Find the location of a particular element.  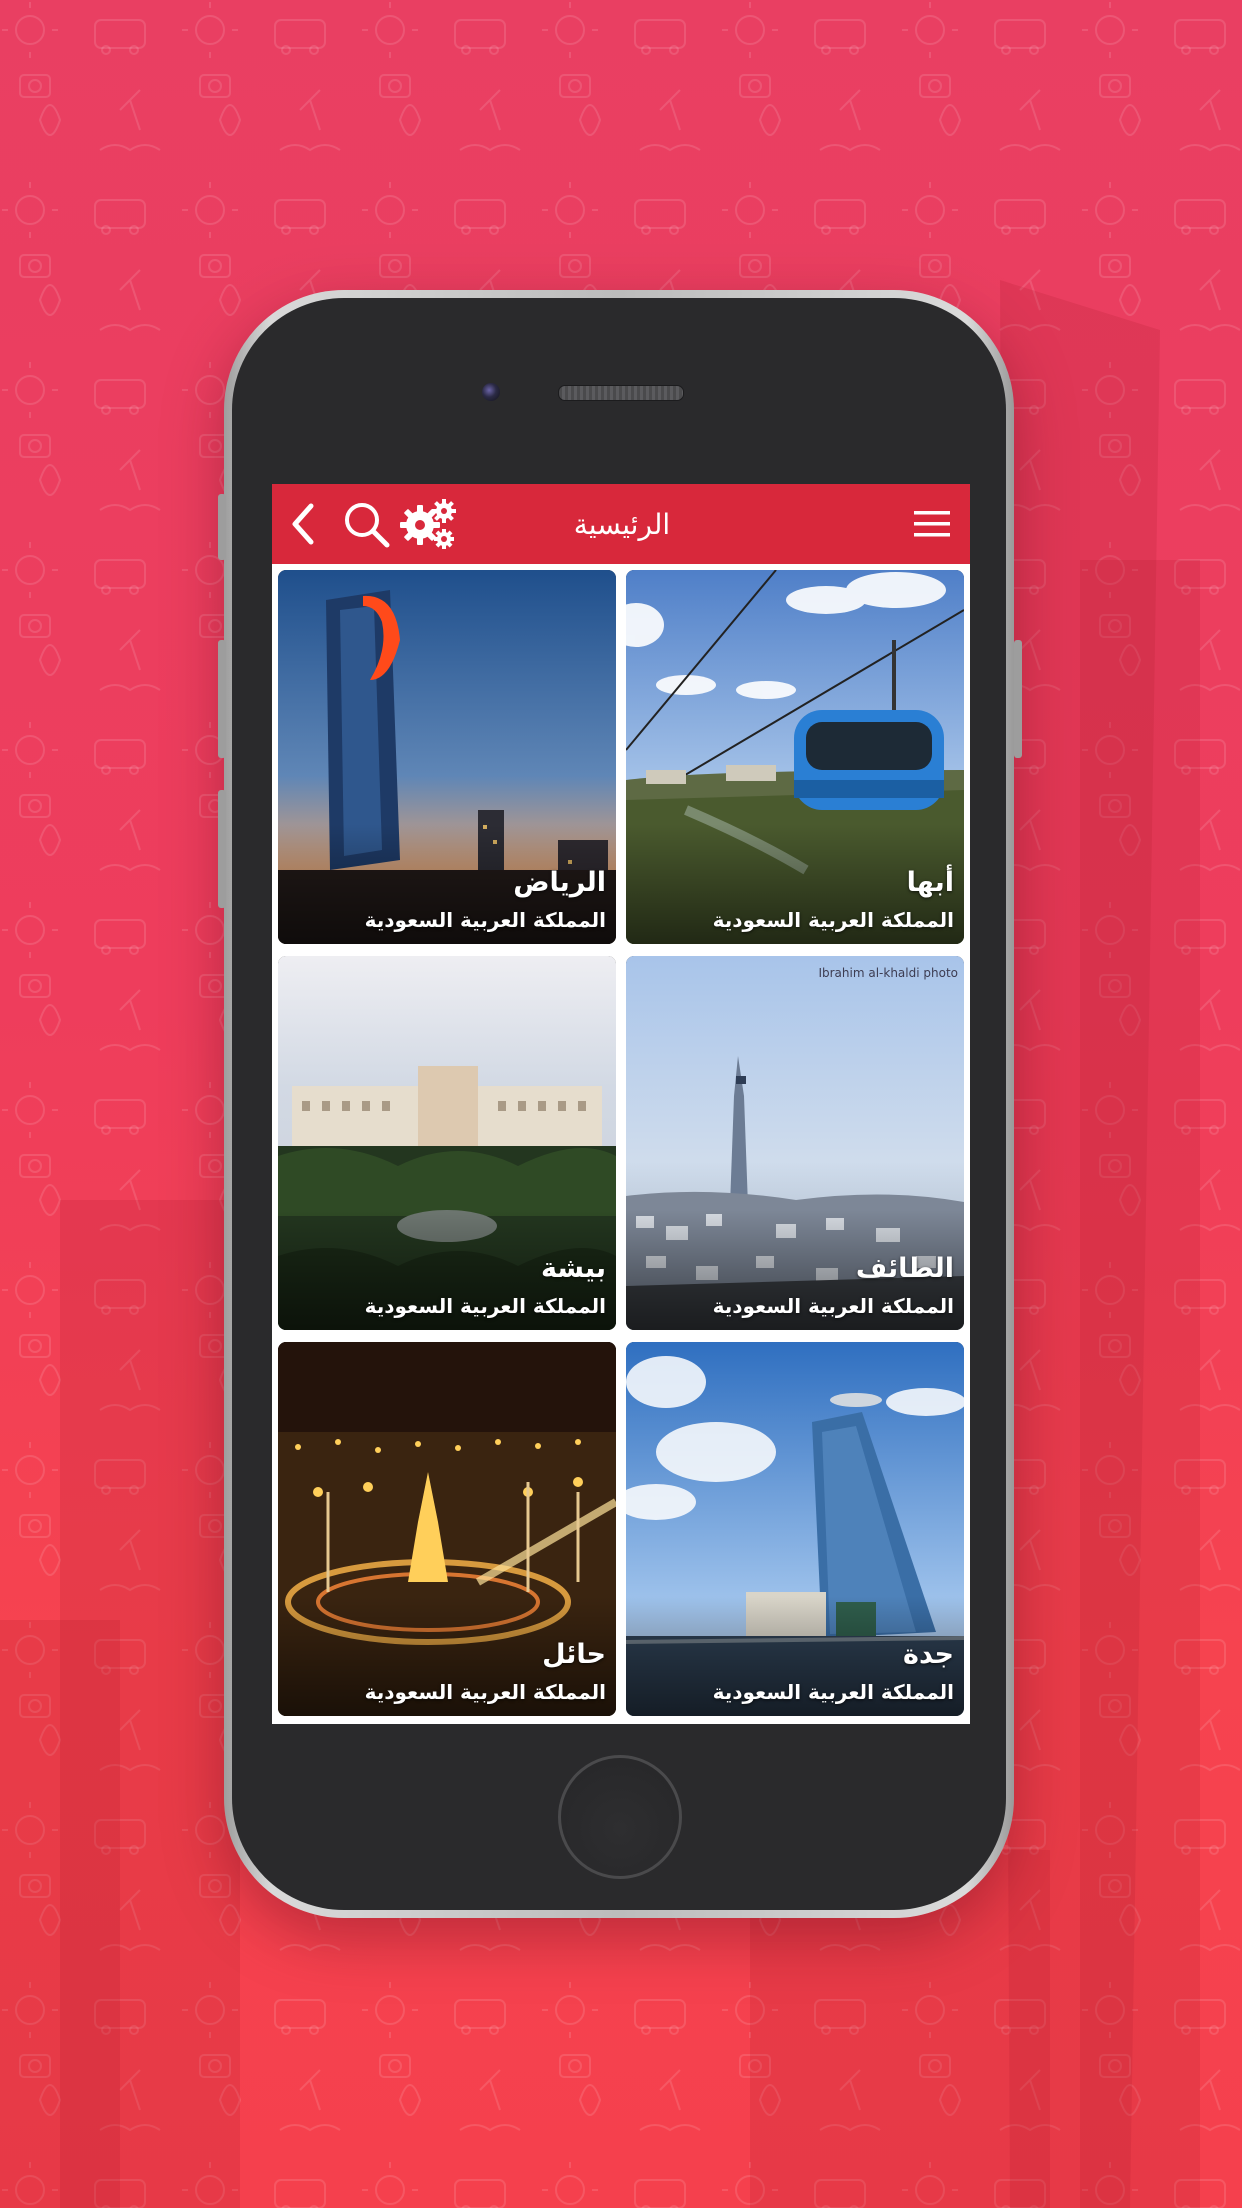

back-button is located at coordinates (304, 524).